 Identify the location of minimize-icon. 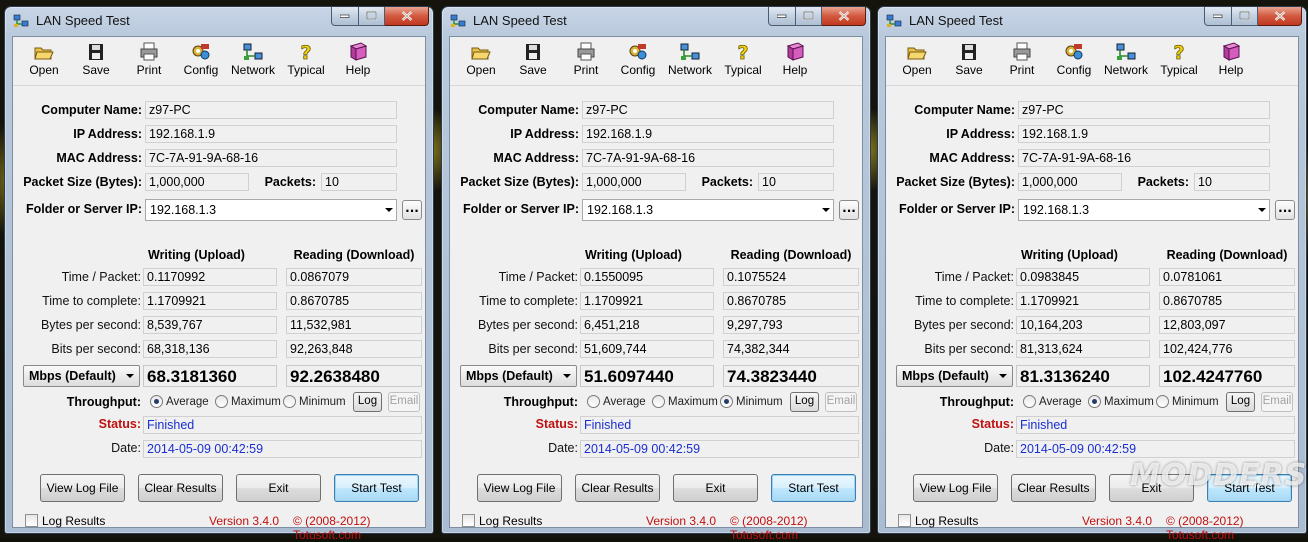
(1218, 16).